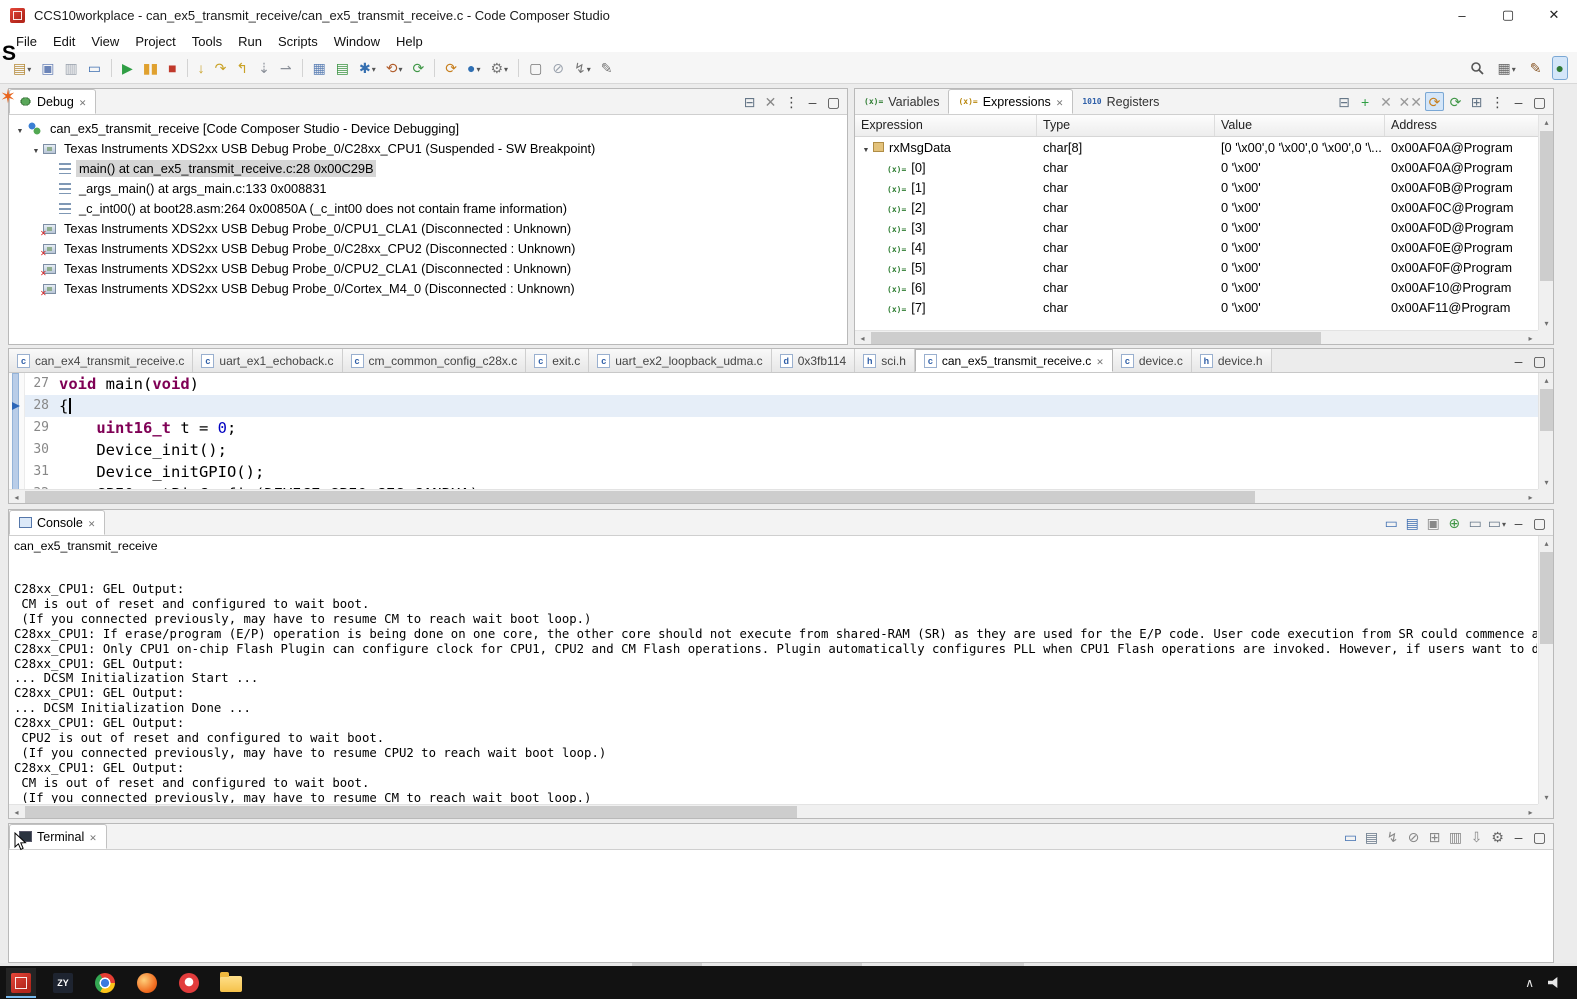  What do you see at coordinates (264, 68) in the screenshot?
I see `asm-step-into-icon: ⇣` at bounding box center [264, 68].